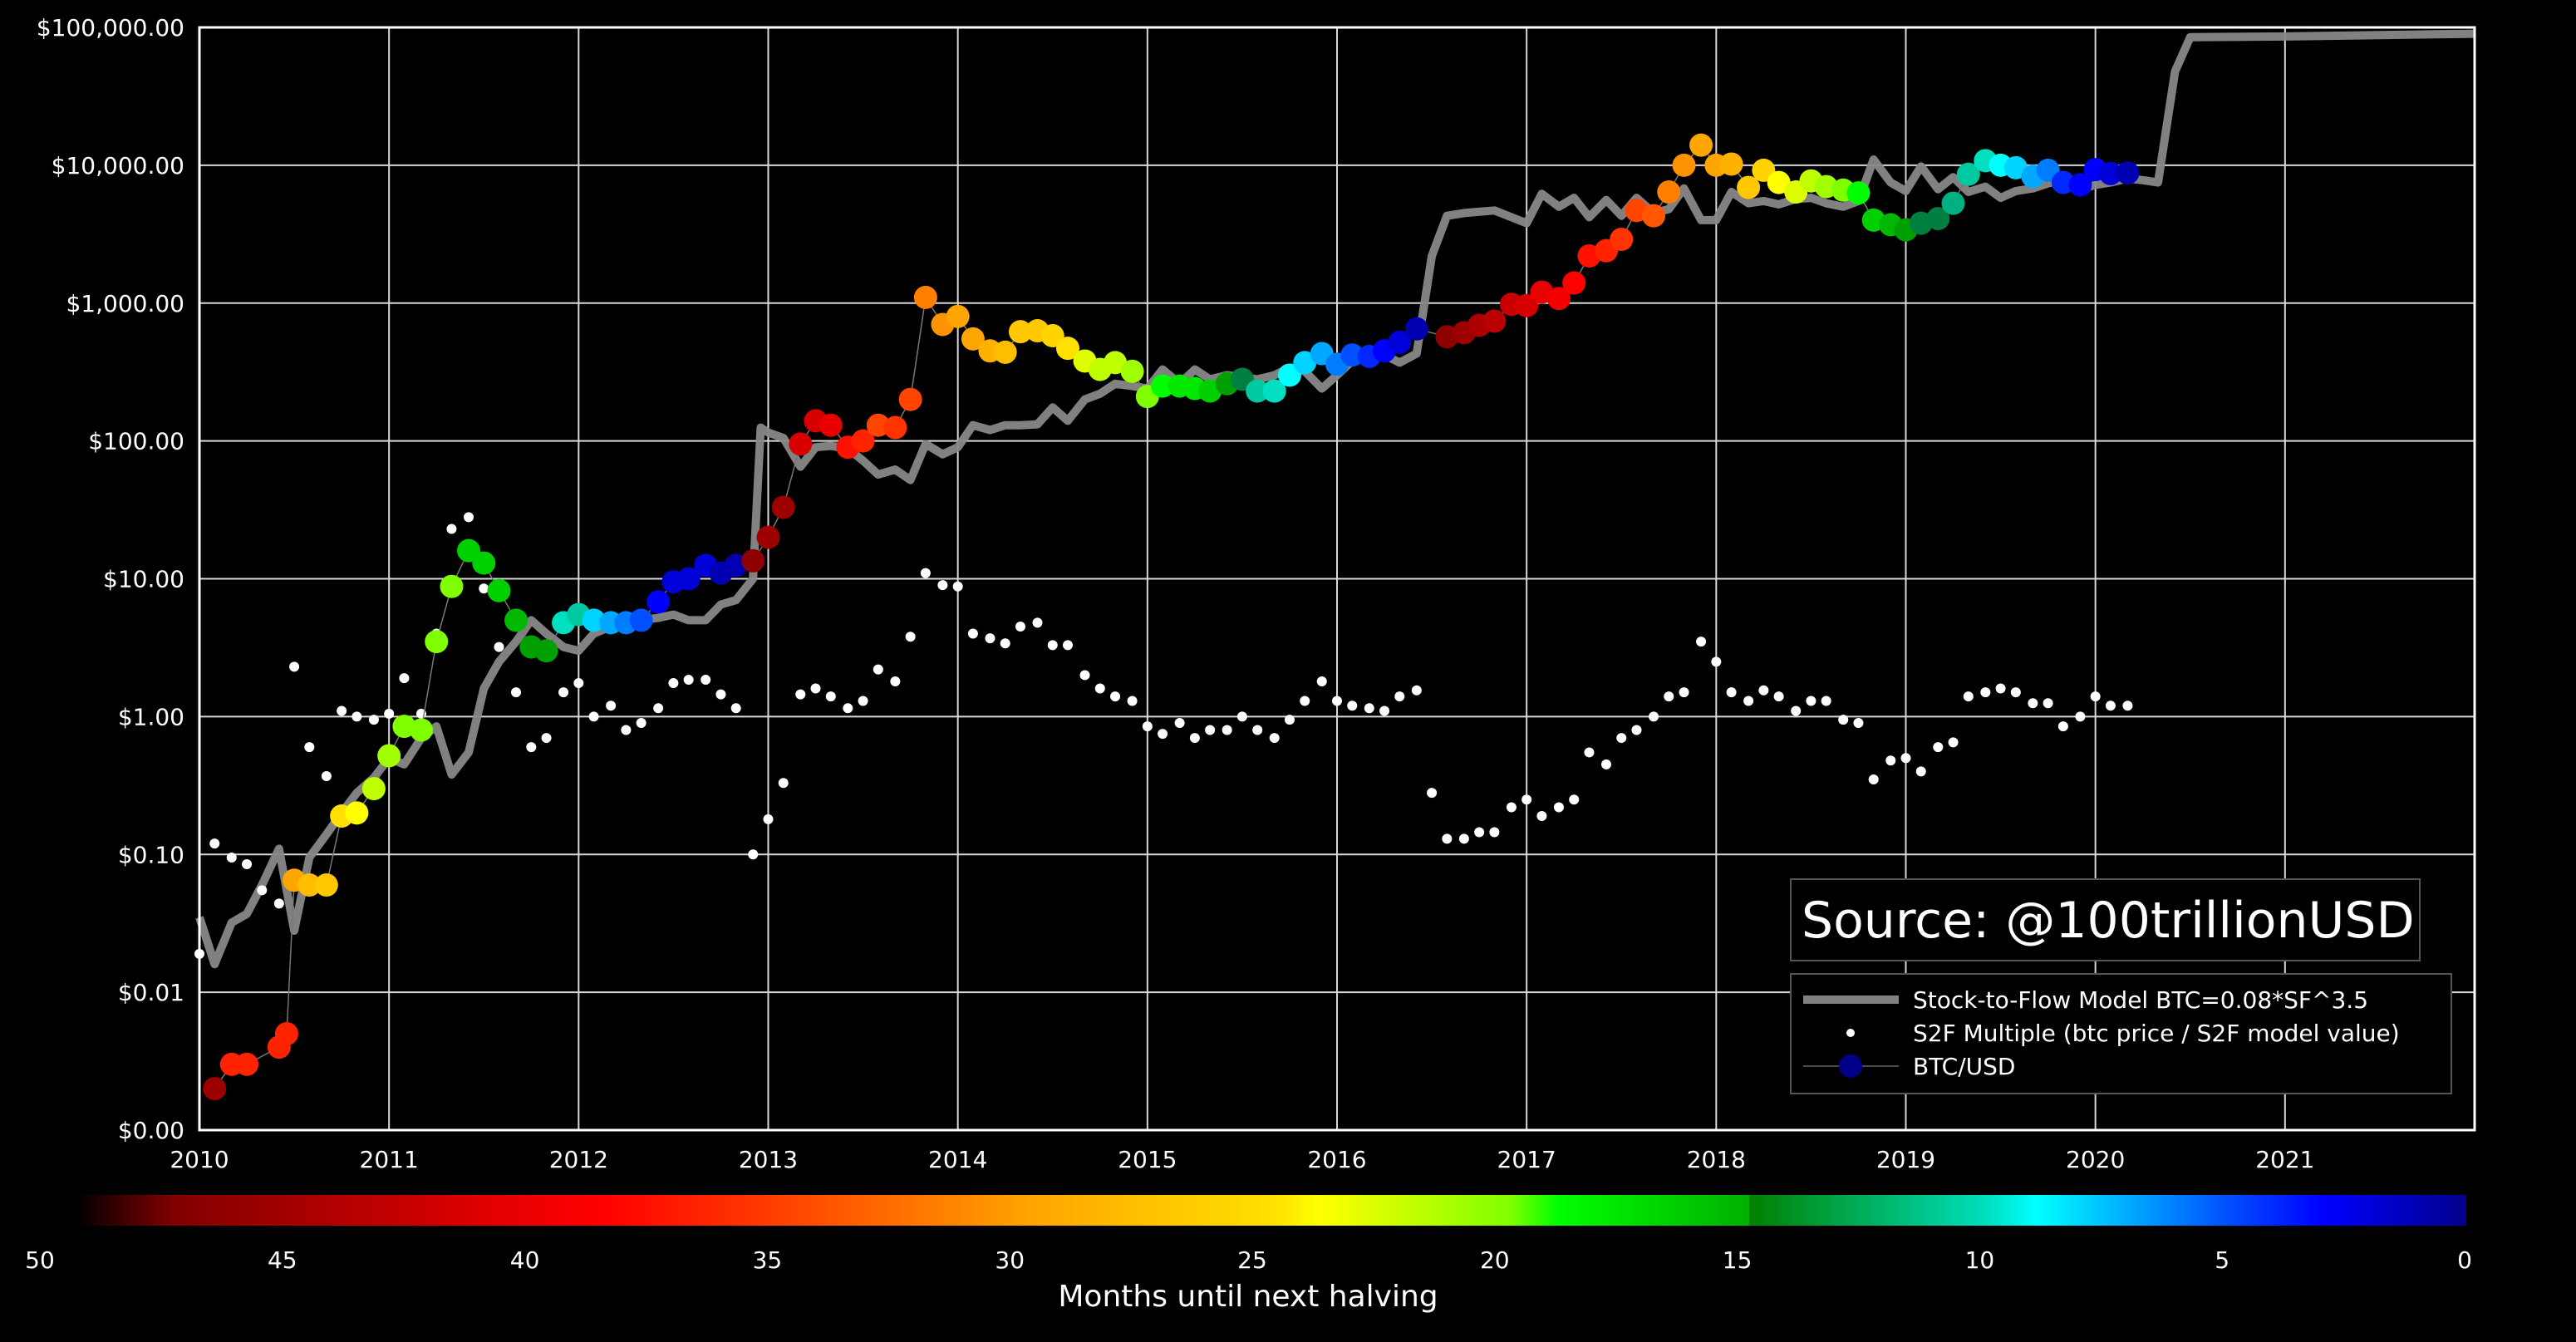  Describe the element at coordinates (282, 1260) in the screenshot. I see `colorbar-tick-label: 45` at that location.